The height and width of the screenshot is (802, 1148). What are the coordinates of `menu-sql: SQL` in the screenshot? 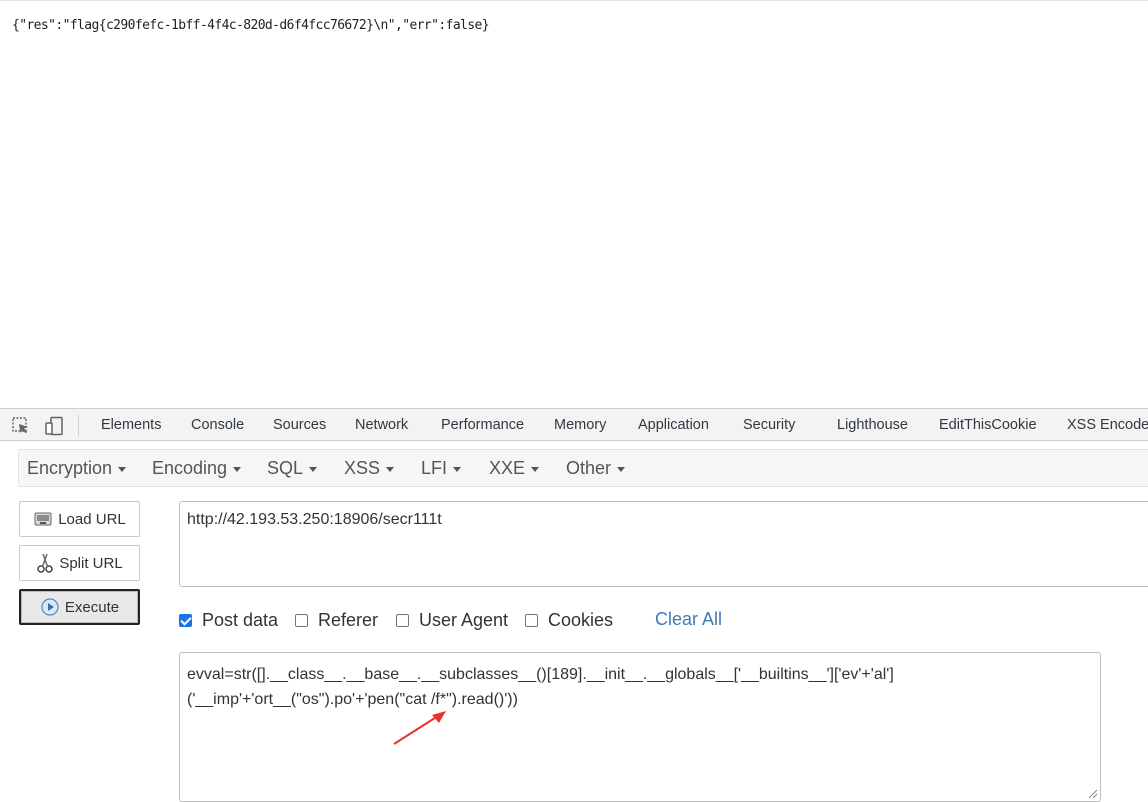 It's located at (292, 468).